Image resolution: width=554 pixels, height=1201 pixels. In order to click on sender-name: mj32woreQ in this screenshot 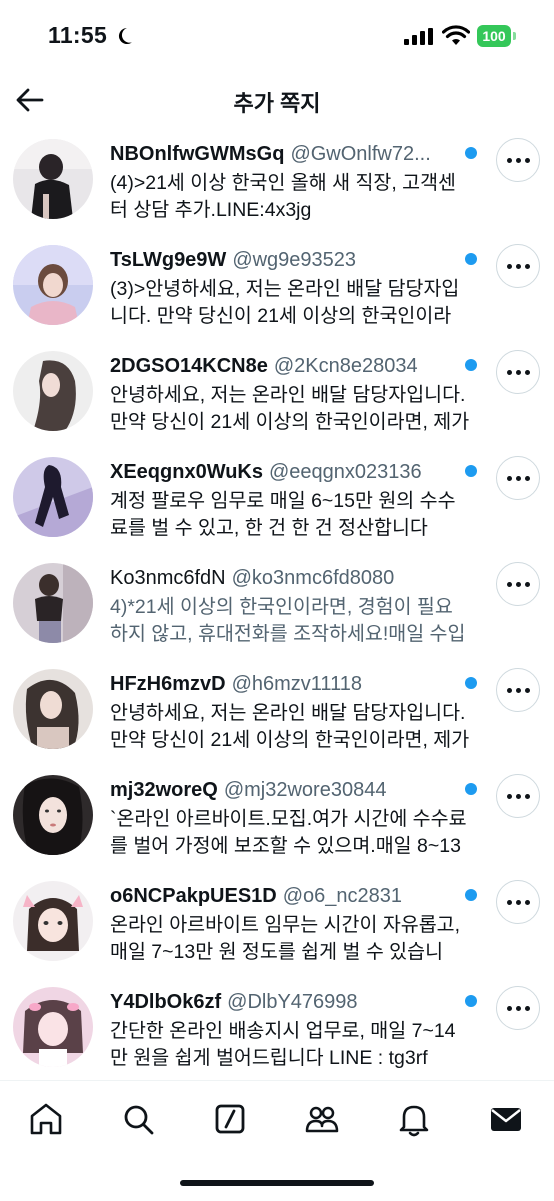, I will do `click(164, 790)`.